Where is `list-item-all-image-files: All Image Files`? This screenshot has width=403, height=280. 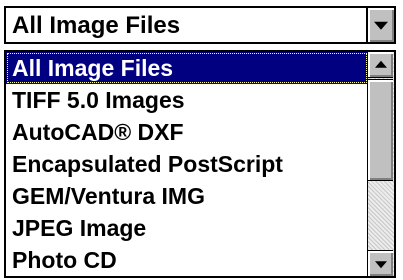
list-item-all-image-files: All Image Files is located at coordinates (187, 68).